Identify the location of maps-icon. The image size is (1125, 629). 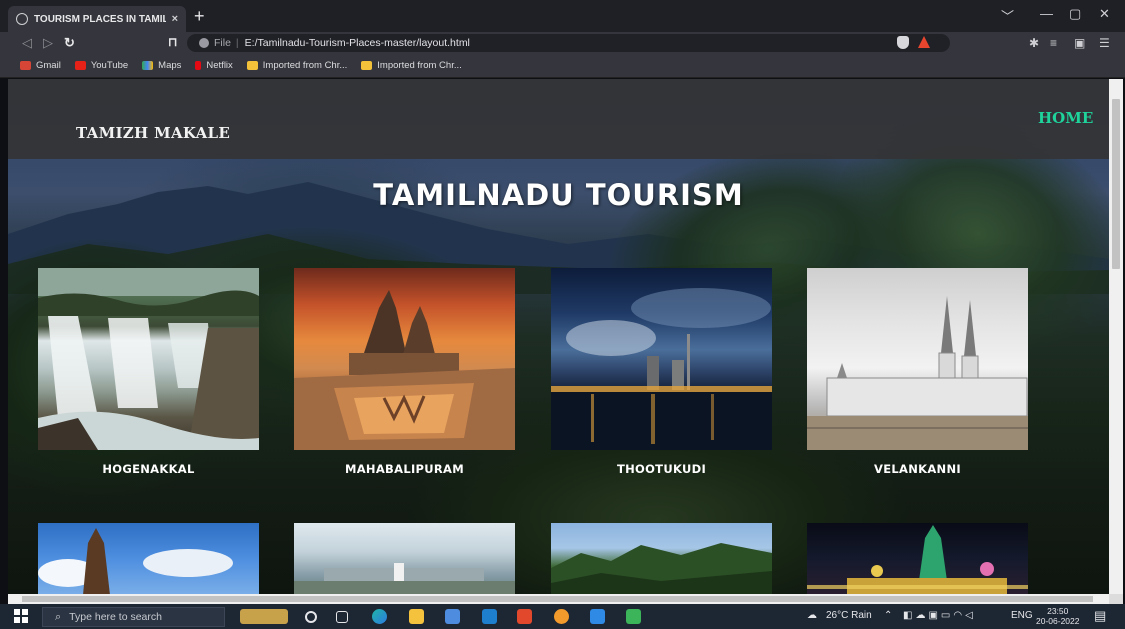
(148, 65).